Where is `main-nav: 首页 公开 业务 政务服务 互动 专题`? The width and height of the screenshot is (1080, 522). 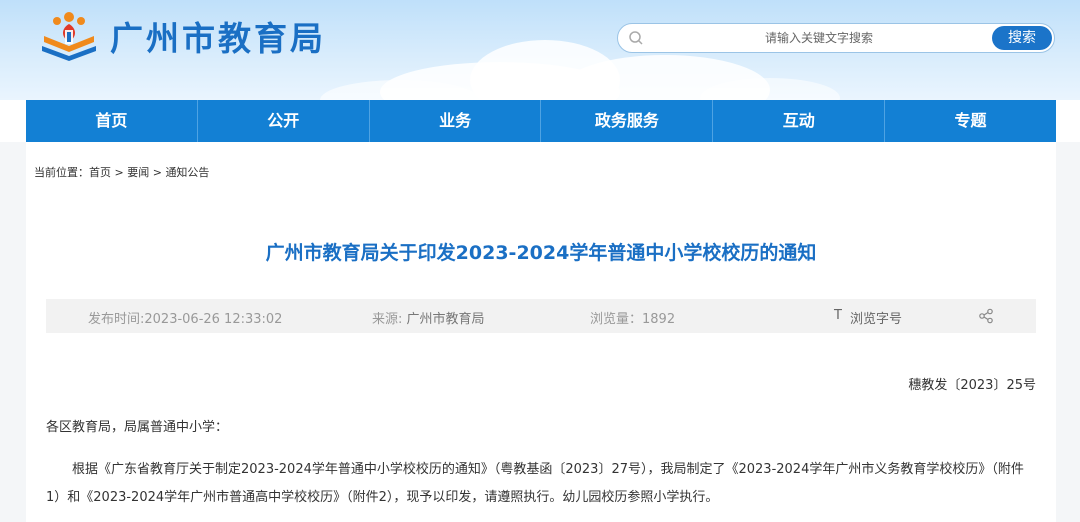 main-nav: 首页 公开 业务 政务服务 互动 专题 is located at coordinates (541, 121).